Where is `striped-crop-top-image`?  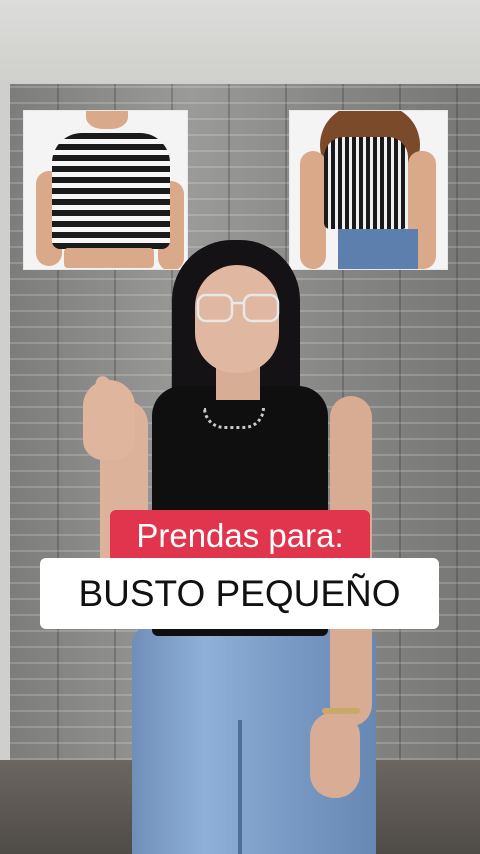
striped-crop-top-image is located at coordinates (105, 190).